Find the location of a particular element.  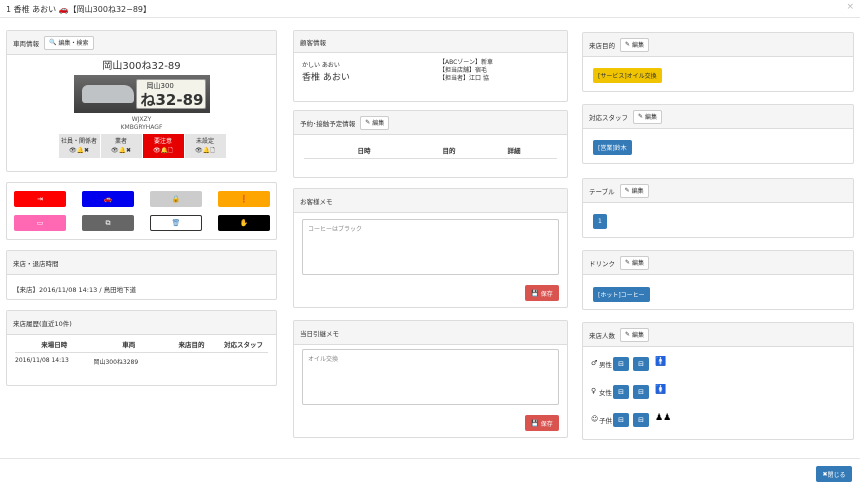

card-button: ▭ is located at coordinates (40, 223).